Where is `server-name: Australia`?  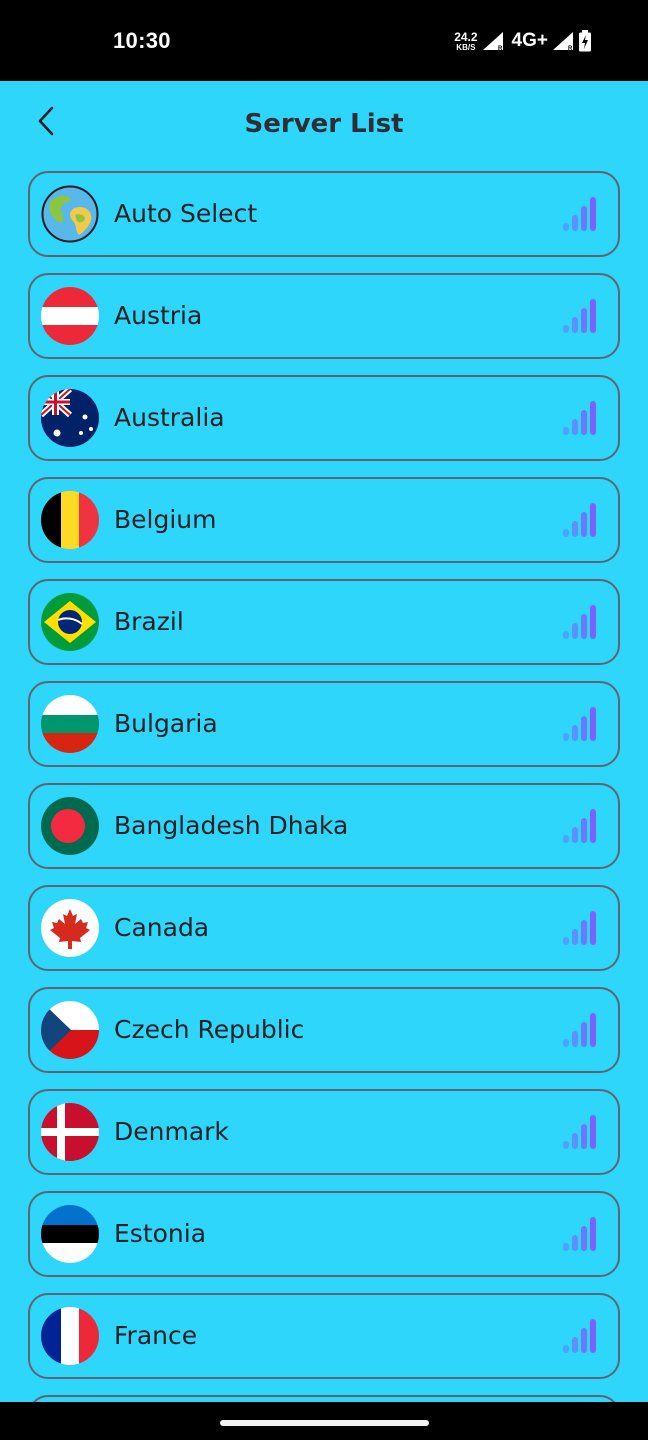 server-name: Australia is located at coordinates (169, 417).